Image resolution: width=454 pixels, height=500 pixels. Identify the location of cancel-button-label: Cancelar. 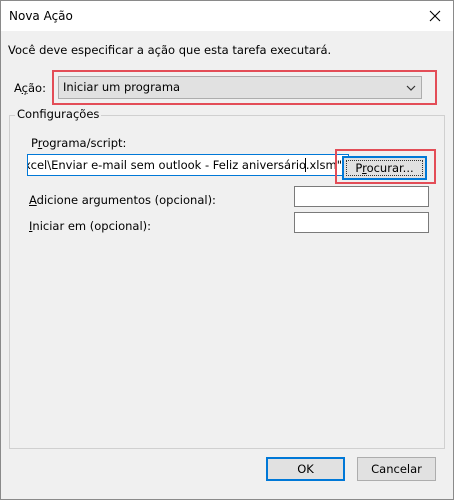
(396, 469).